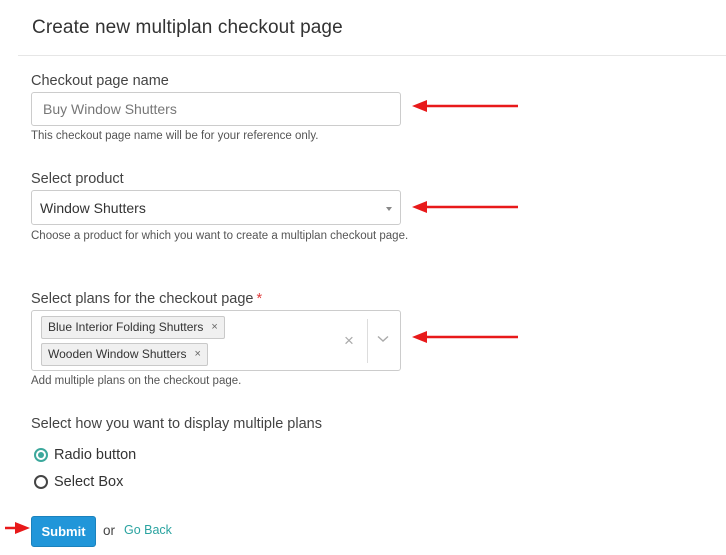  I want to click on page-title: Create new multiplan checkout page, so click(187, 27).